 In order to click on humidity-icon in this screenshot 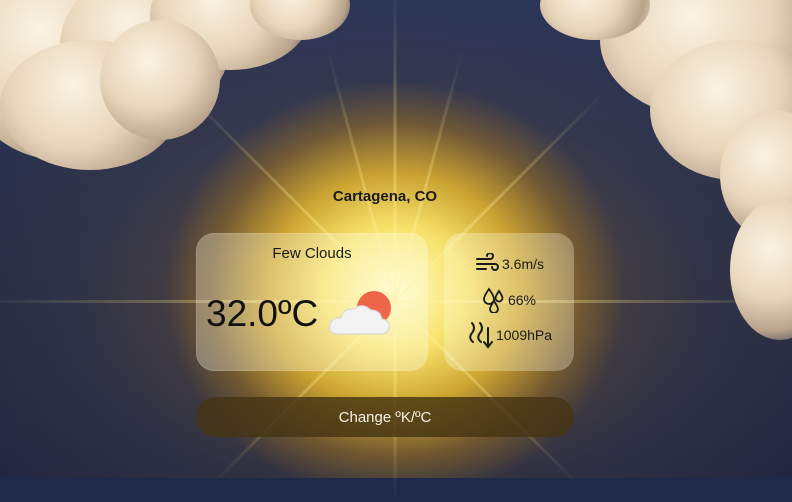, I will do `click(493, 300)`.